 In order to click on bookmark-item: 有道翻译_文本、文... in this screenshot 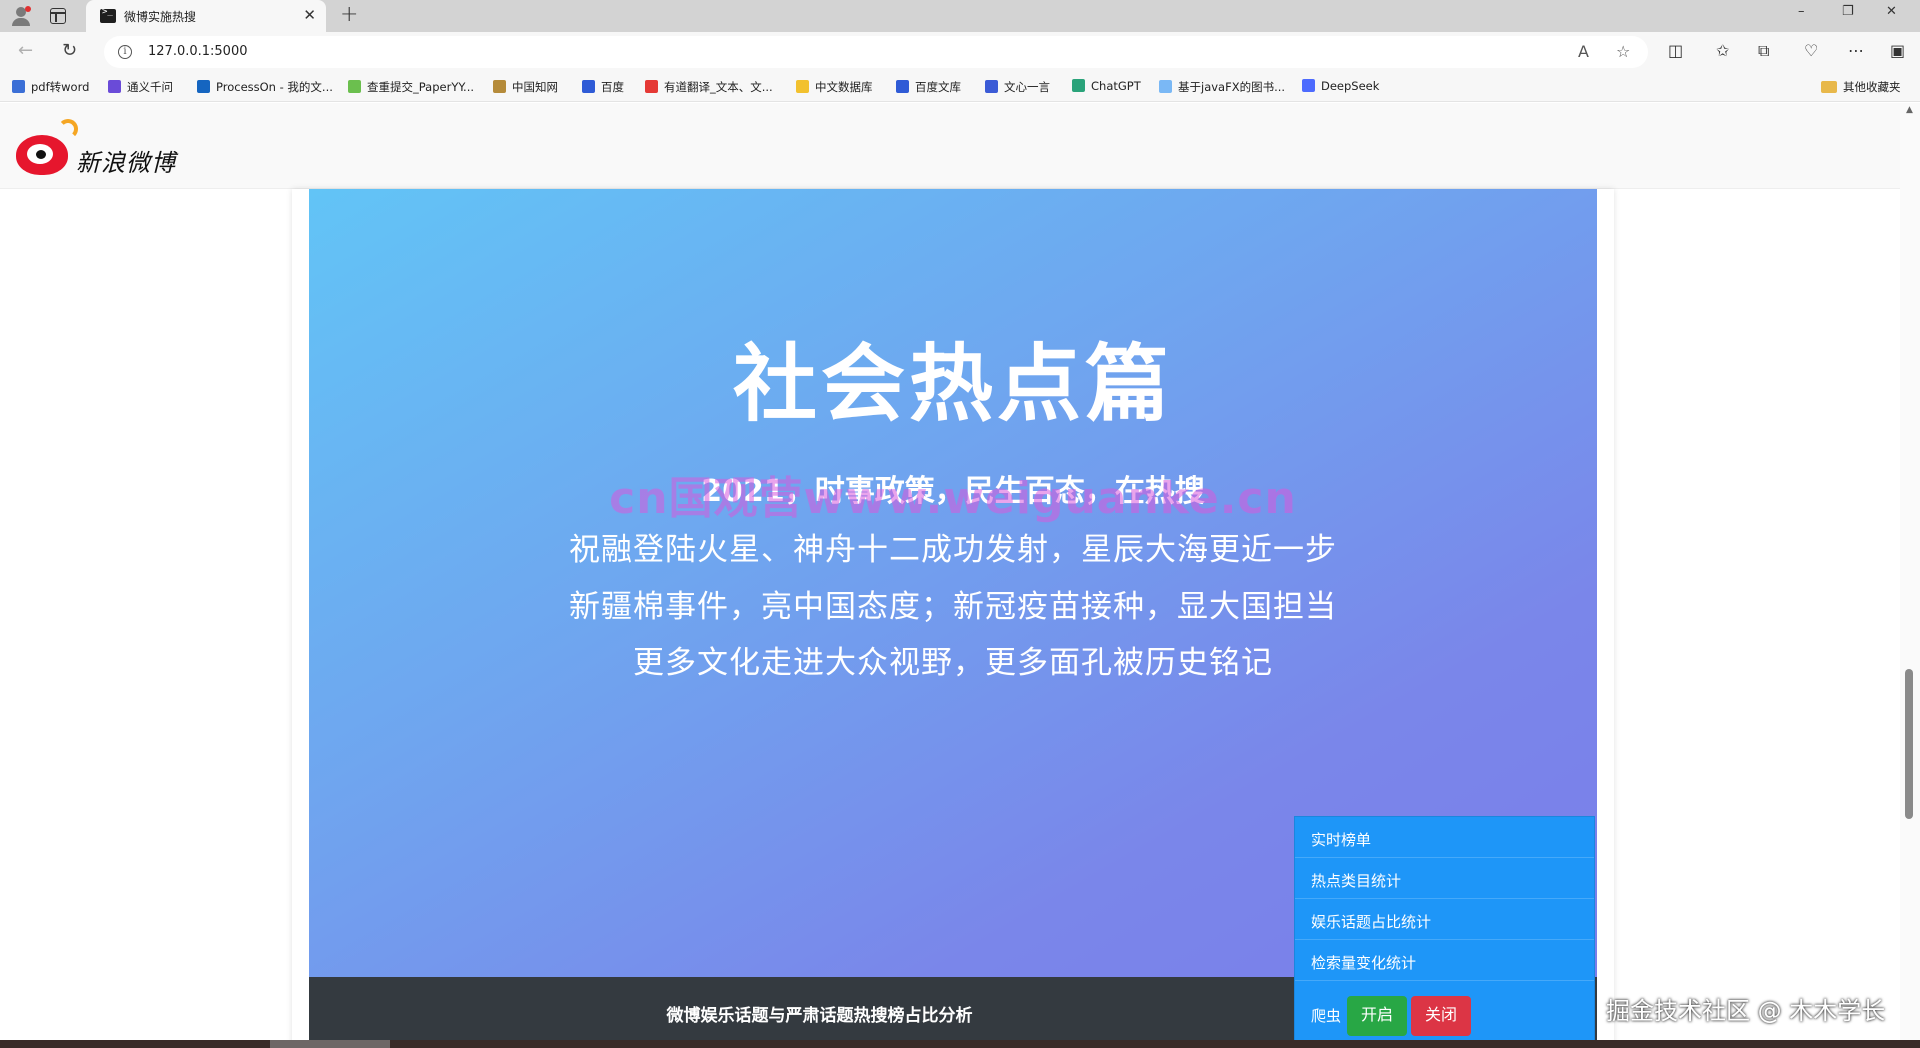, I will do `click(709, 87)`.